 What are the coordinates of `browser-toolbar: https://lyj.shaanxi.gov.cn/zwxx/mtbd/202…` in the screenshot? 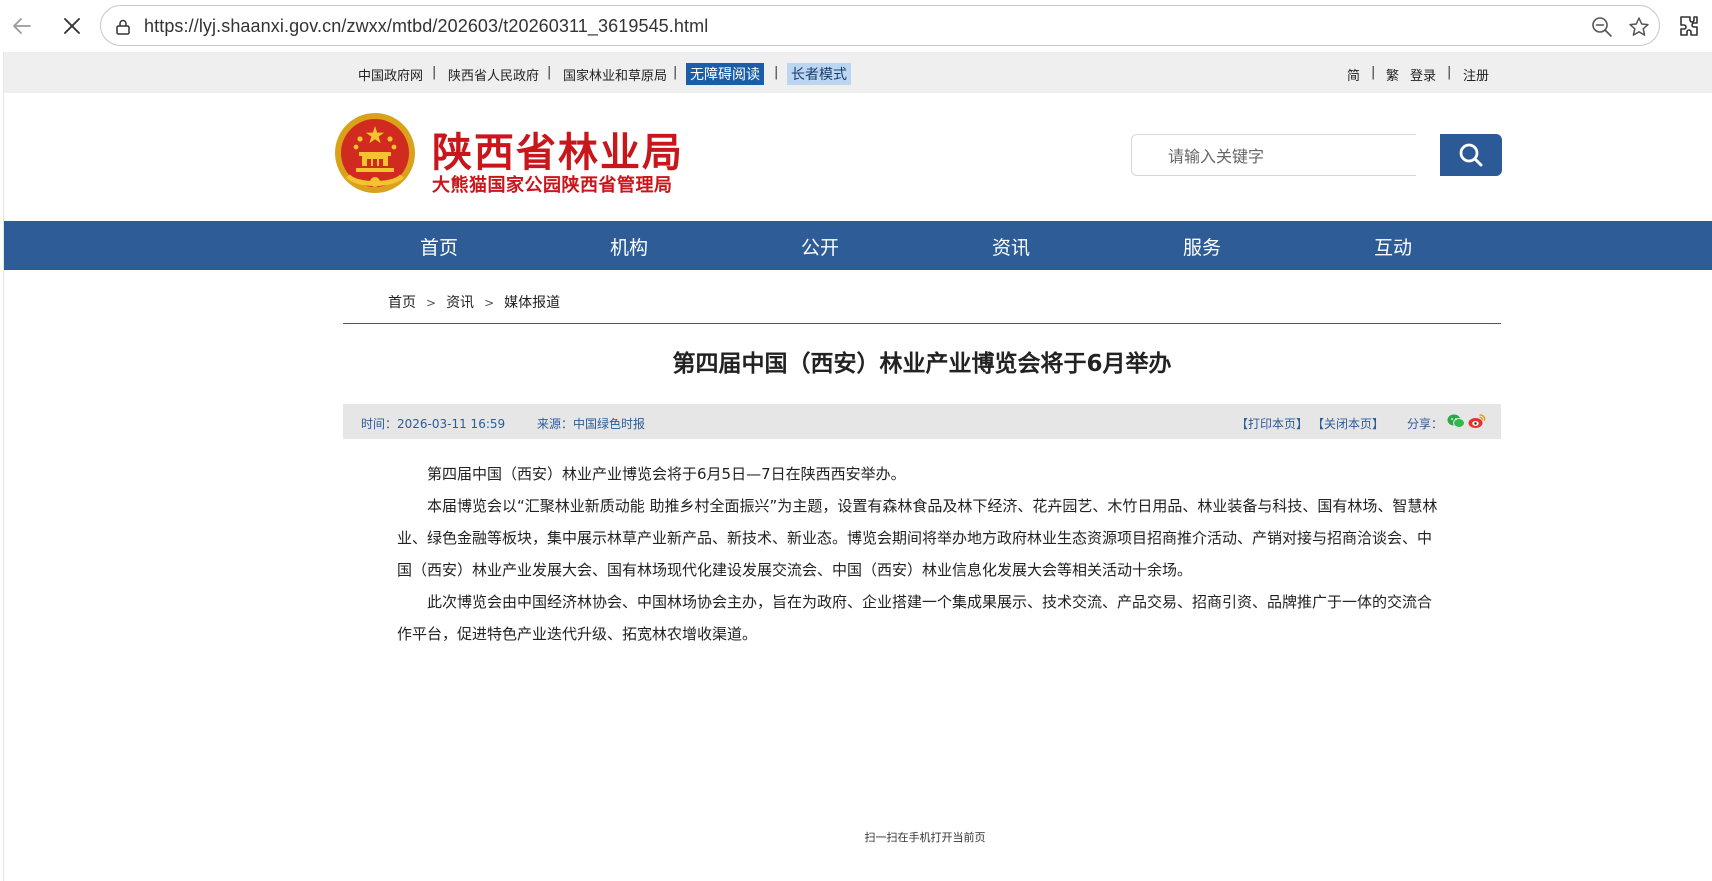 It's located at (856, 26).